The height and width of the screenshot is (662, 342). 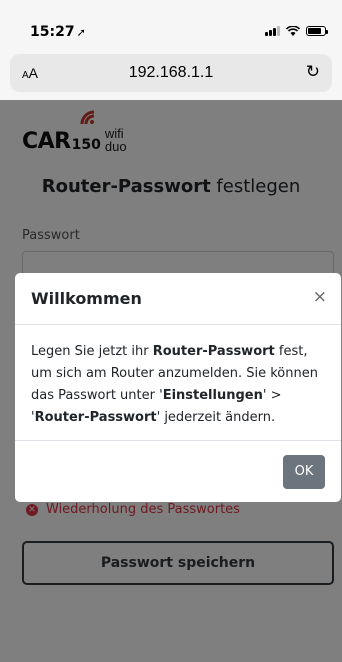 I want to click on reload-icon: ↻, so click(x=313, y=72).